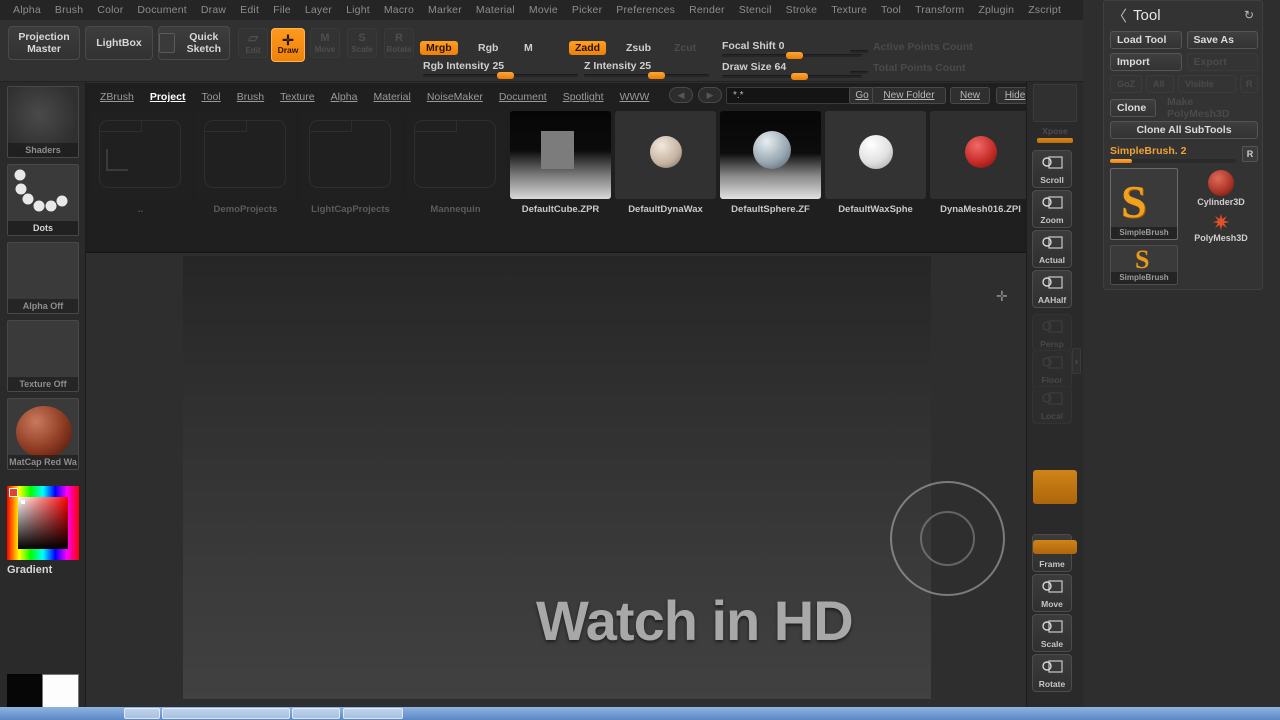 The image size is (1280, 720). I want to click on doc-preview-slot, so click(1055, 103).